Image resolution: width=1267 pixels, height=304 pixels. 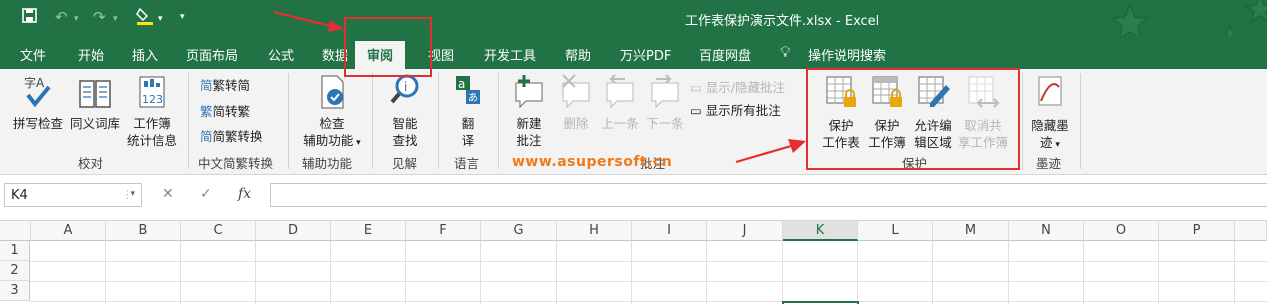 I want to click on traditional-to-simplified-button: 简繁转简, so click(x=225, y=84).